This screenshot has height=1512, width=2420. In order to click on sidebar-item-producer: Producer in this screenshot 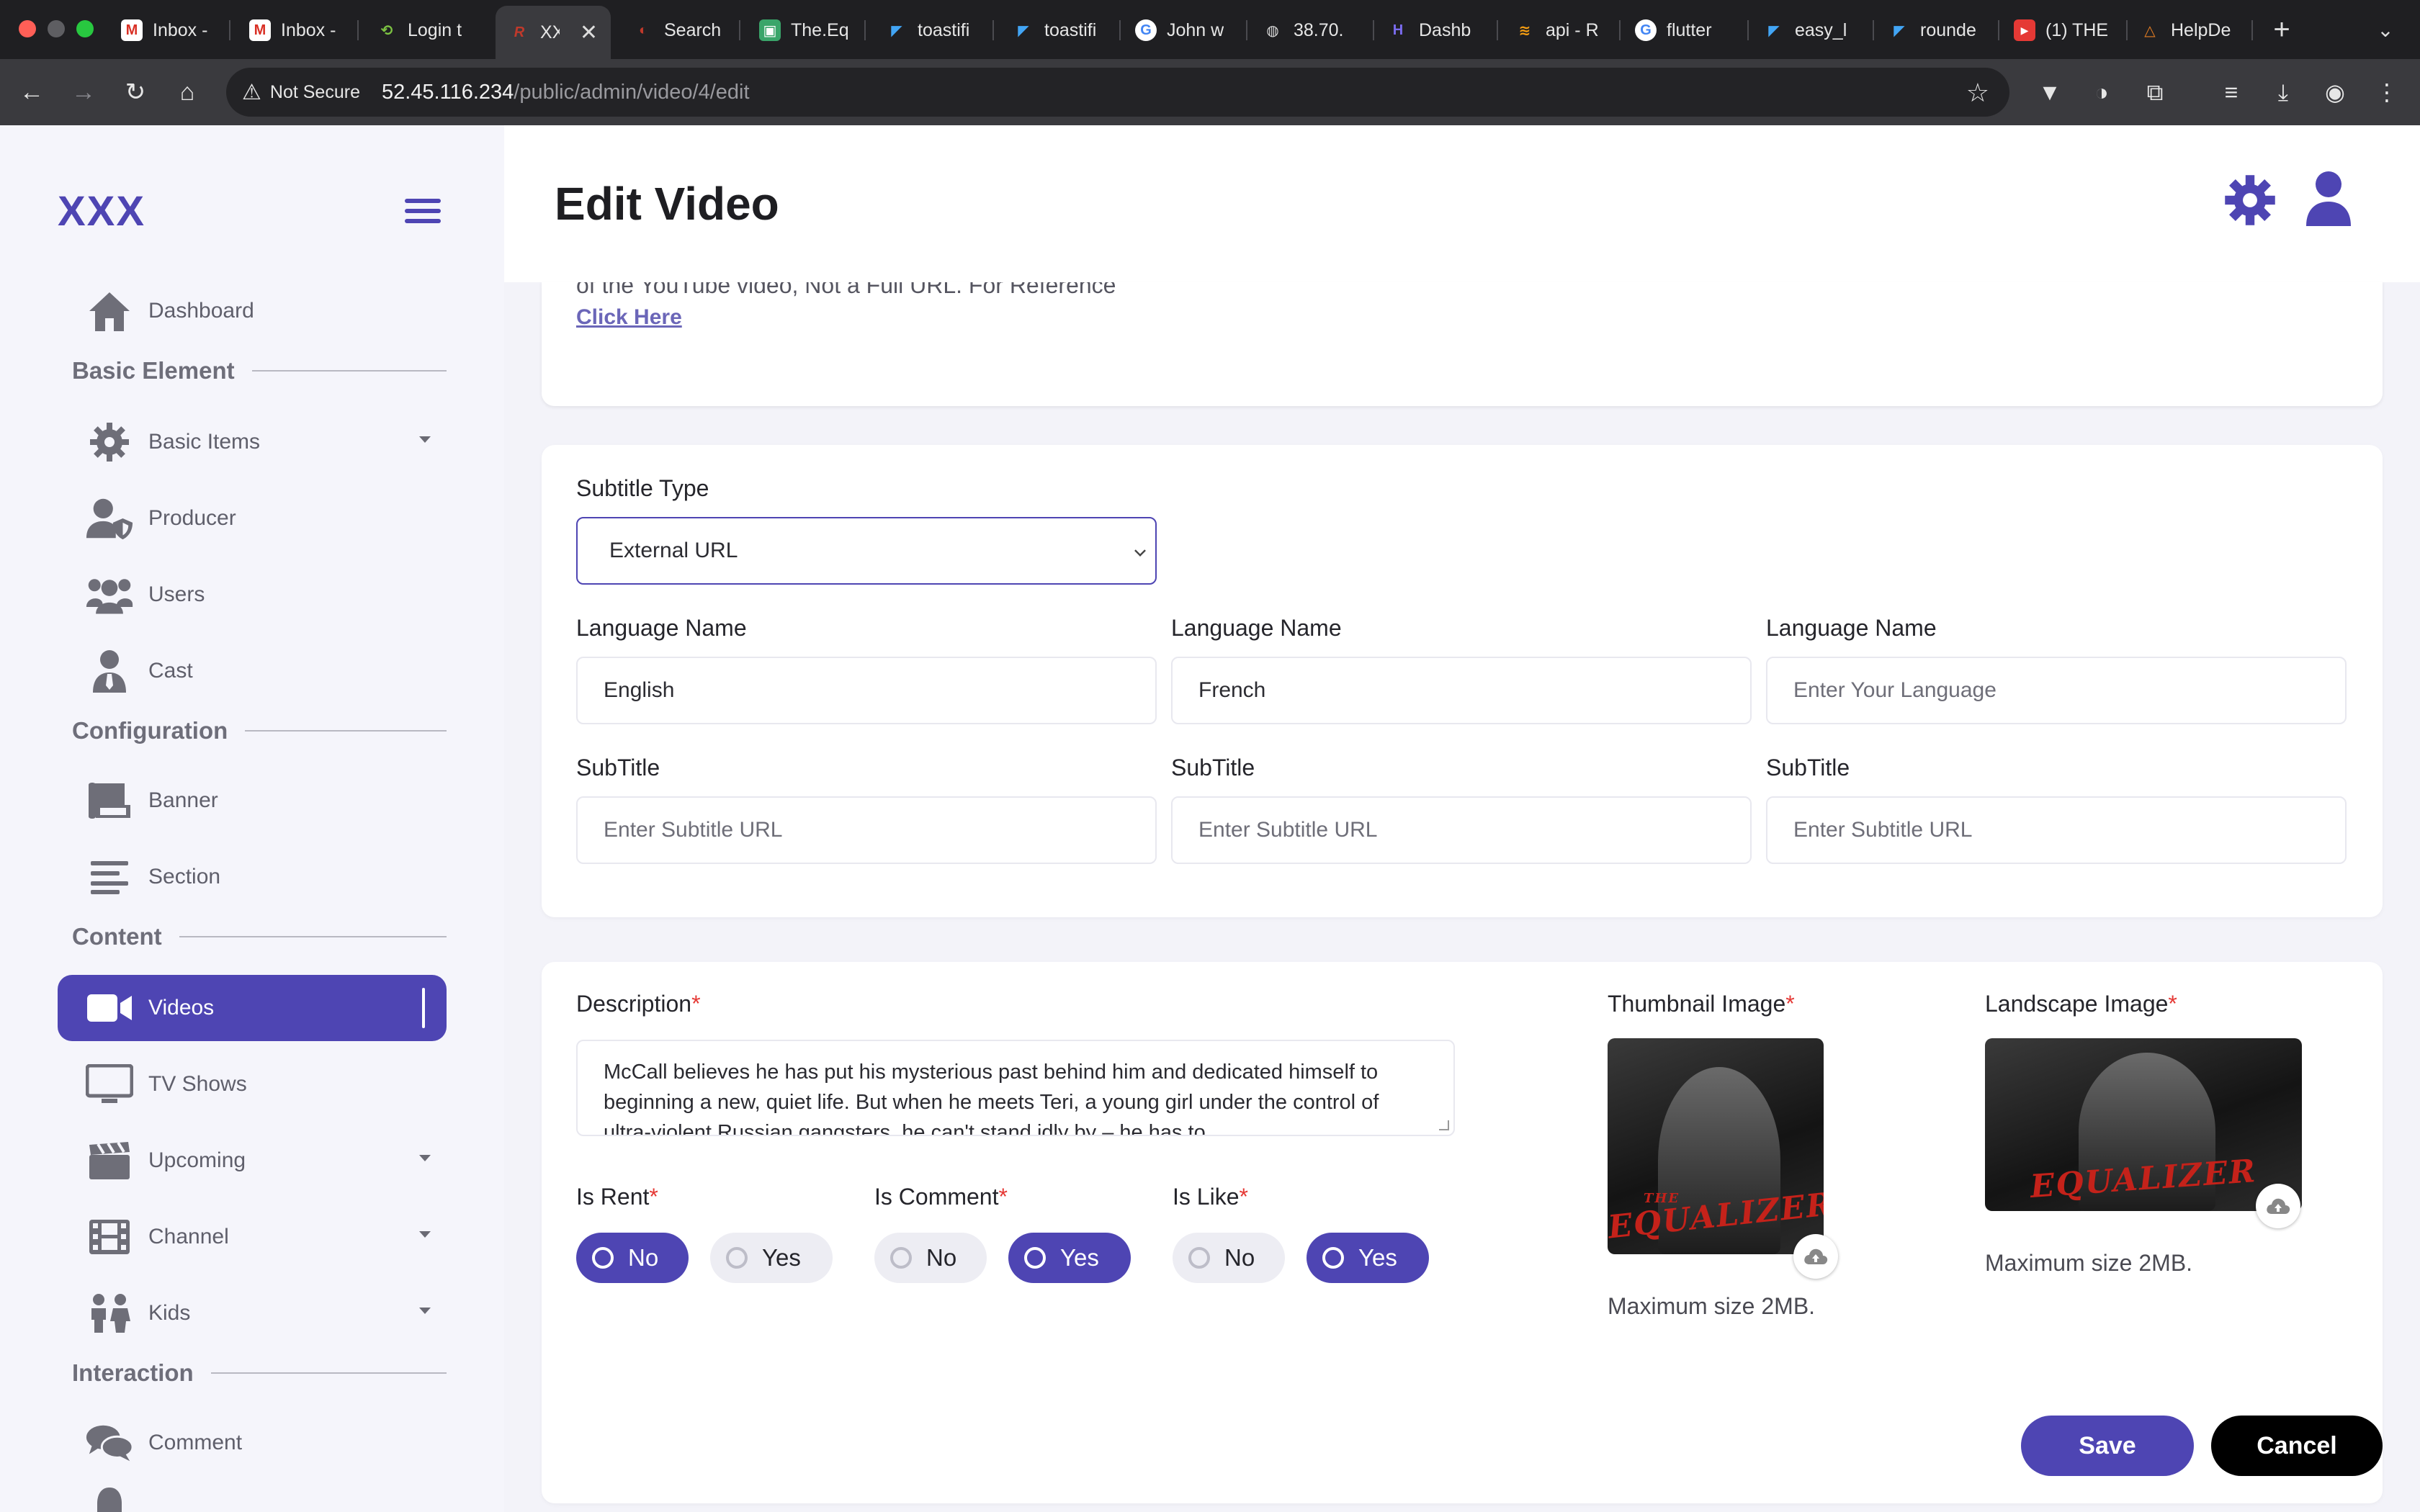, I will do `click(252, 518)`.